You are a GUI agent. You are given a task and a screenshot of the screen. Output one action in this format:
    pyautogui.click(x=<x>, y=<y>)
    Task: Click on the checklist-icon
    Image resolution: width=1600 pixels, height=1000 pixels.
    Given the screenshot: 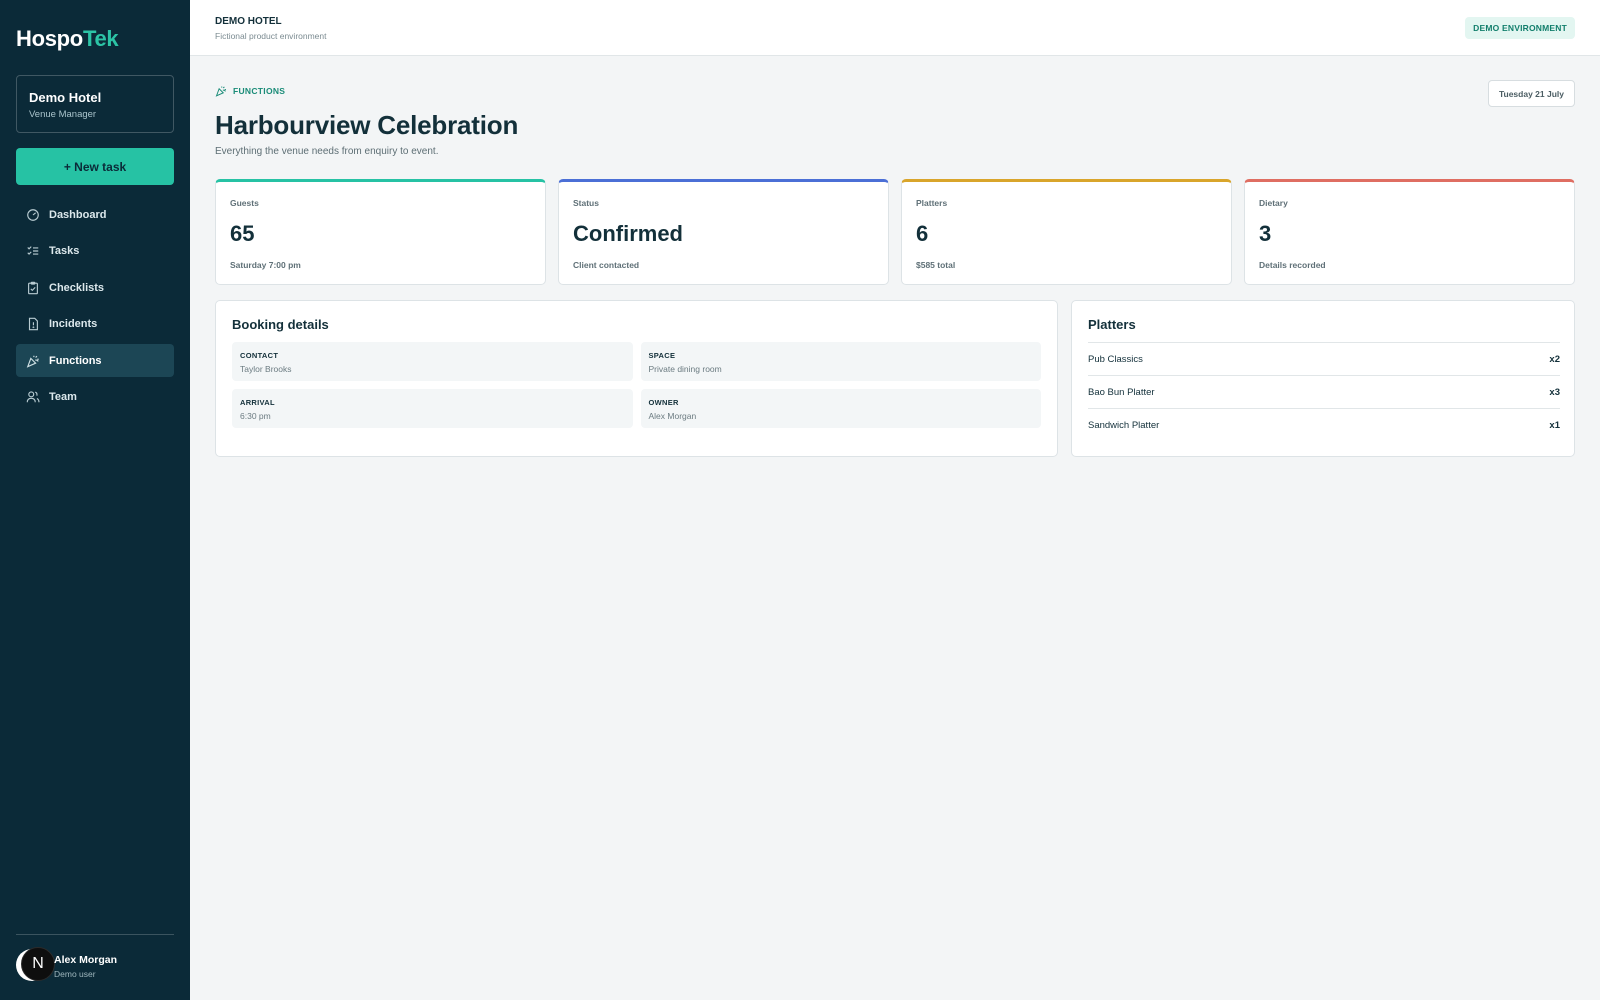 What is the action you would take?
    pyautogui.click(x=33, y=250)
    